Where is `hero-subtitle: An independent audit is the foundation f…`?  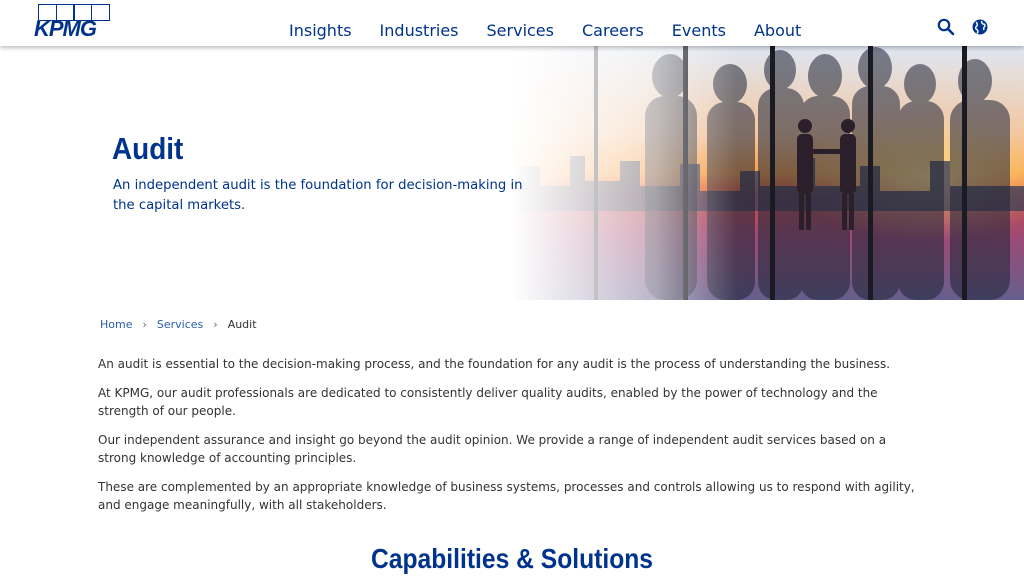
hero-subtitle: An independent audit is the foundation f… is located at coordinates (318, 195).